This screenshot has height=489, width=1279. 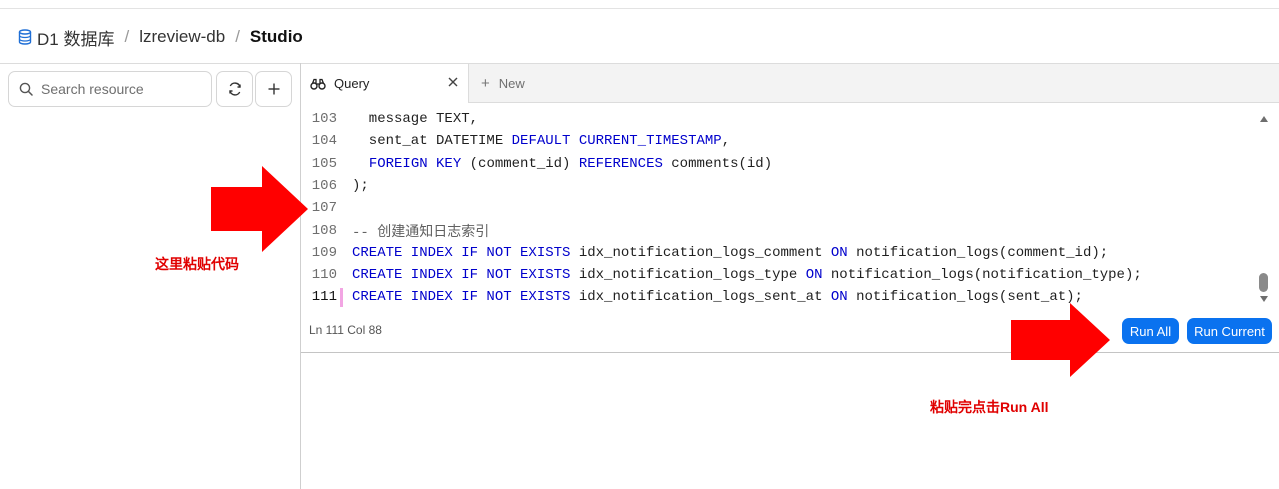 I want to click on line-number: 111, so click(x=324, y=297).